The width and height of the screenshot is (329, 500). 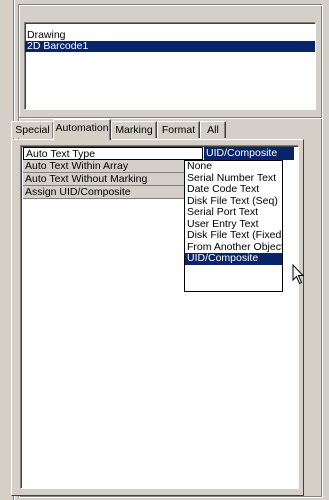 I want to click on dropdown-option-date-code-text: Date Code Text, so click(x=233, y=190).